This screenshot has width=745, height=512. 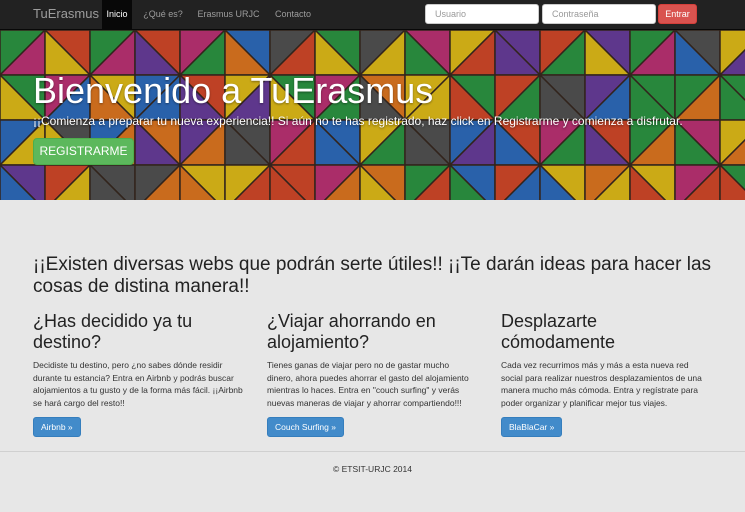 I want to click on blablacar-button: BlaBlaCar », so click(x=532, y=427).